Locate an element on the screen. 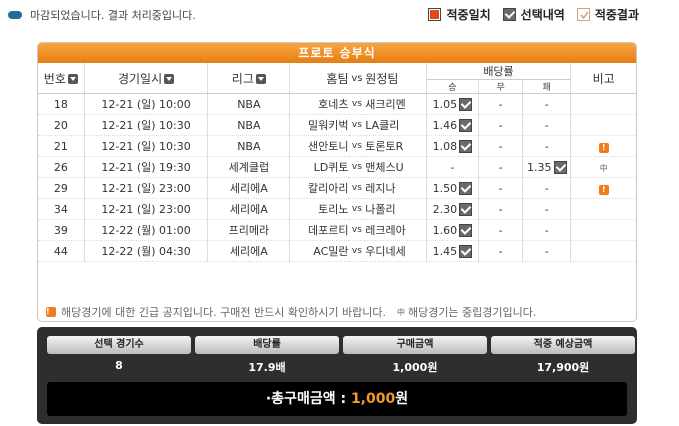 Image resolution: width=679 pixels, height=426 pixels. cell-text: 1.05 is located at coordinates (445, 104).